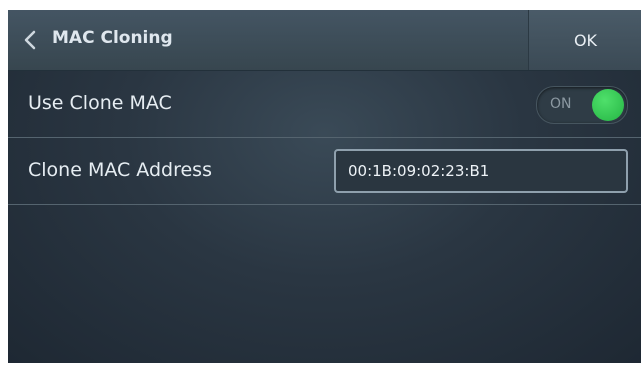  I want to click on page-title: MAC Cloning, so click(112, 38).